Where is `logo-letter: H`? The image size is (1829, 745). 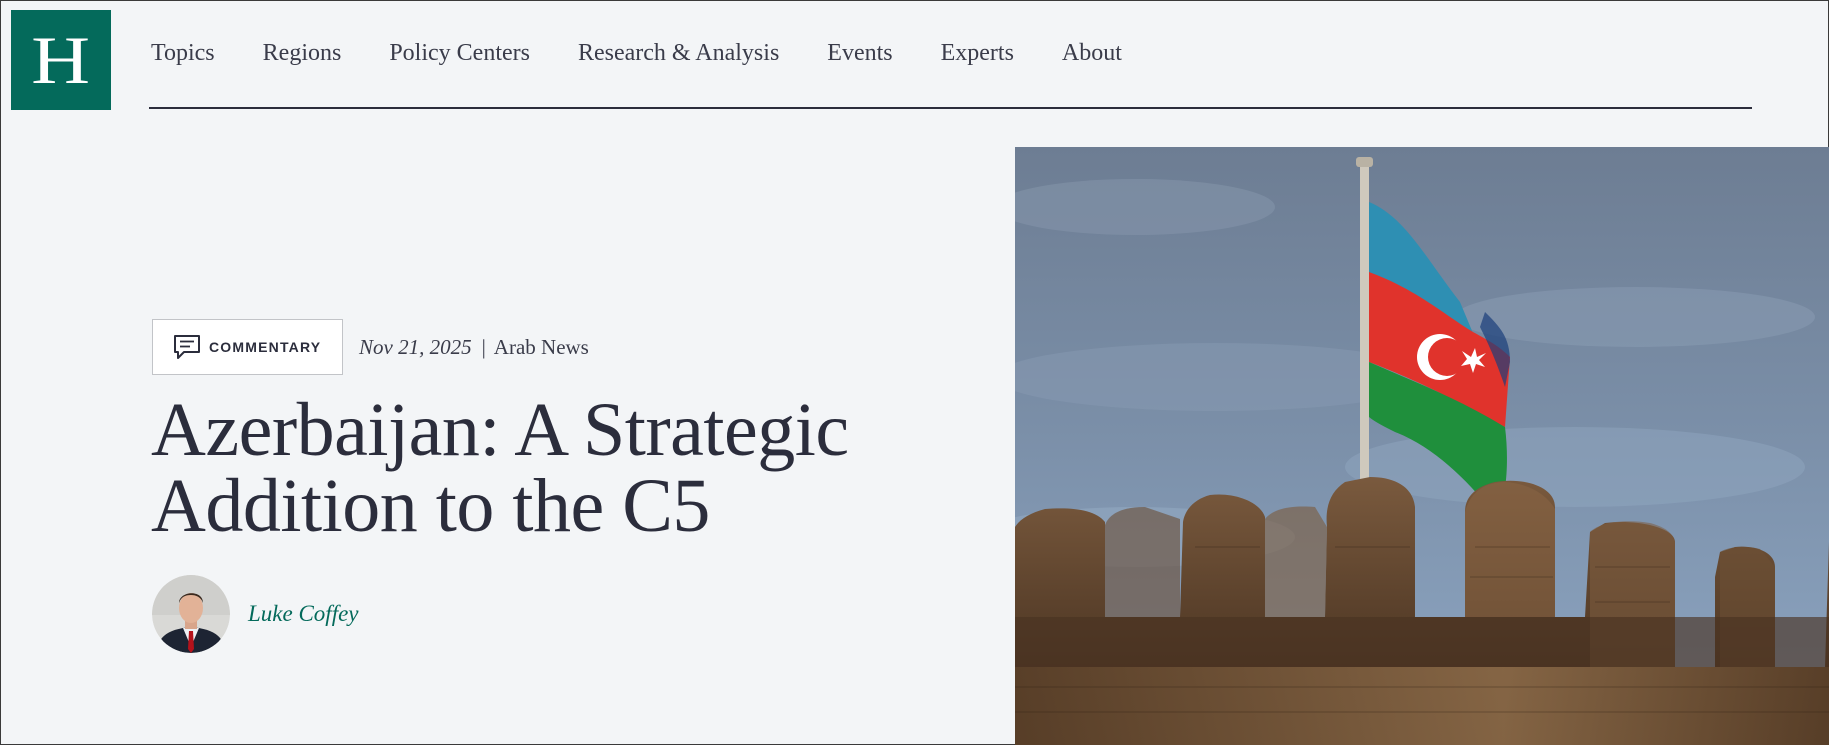
logo-letter: H is located at coordinates (61, 60).